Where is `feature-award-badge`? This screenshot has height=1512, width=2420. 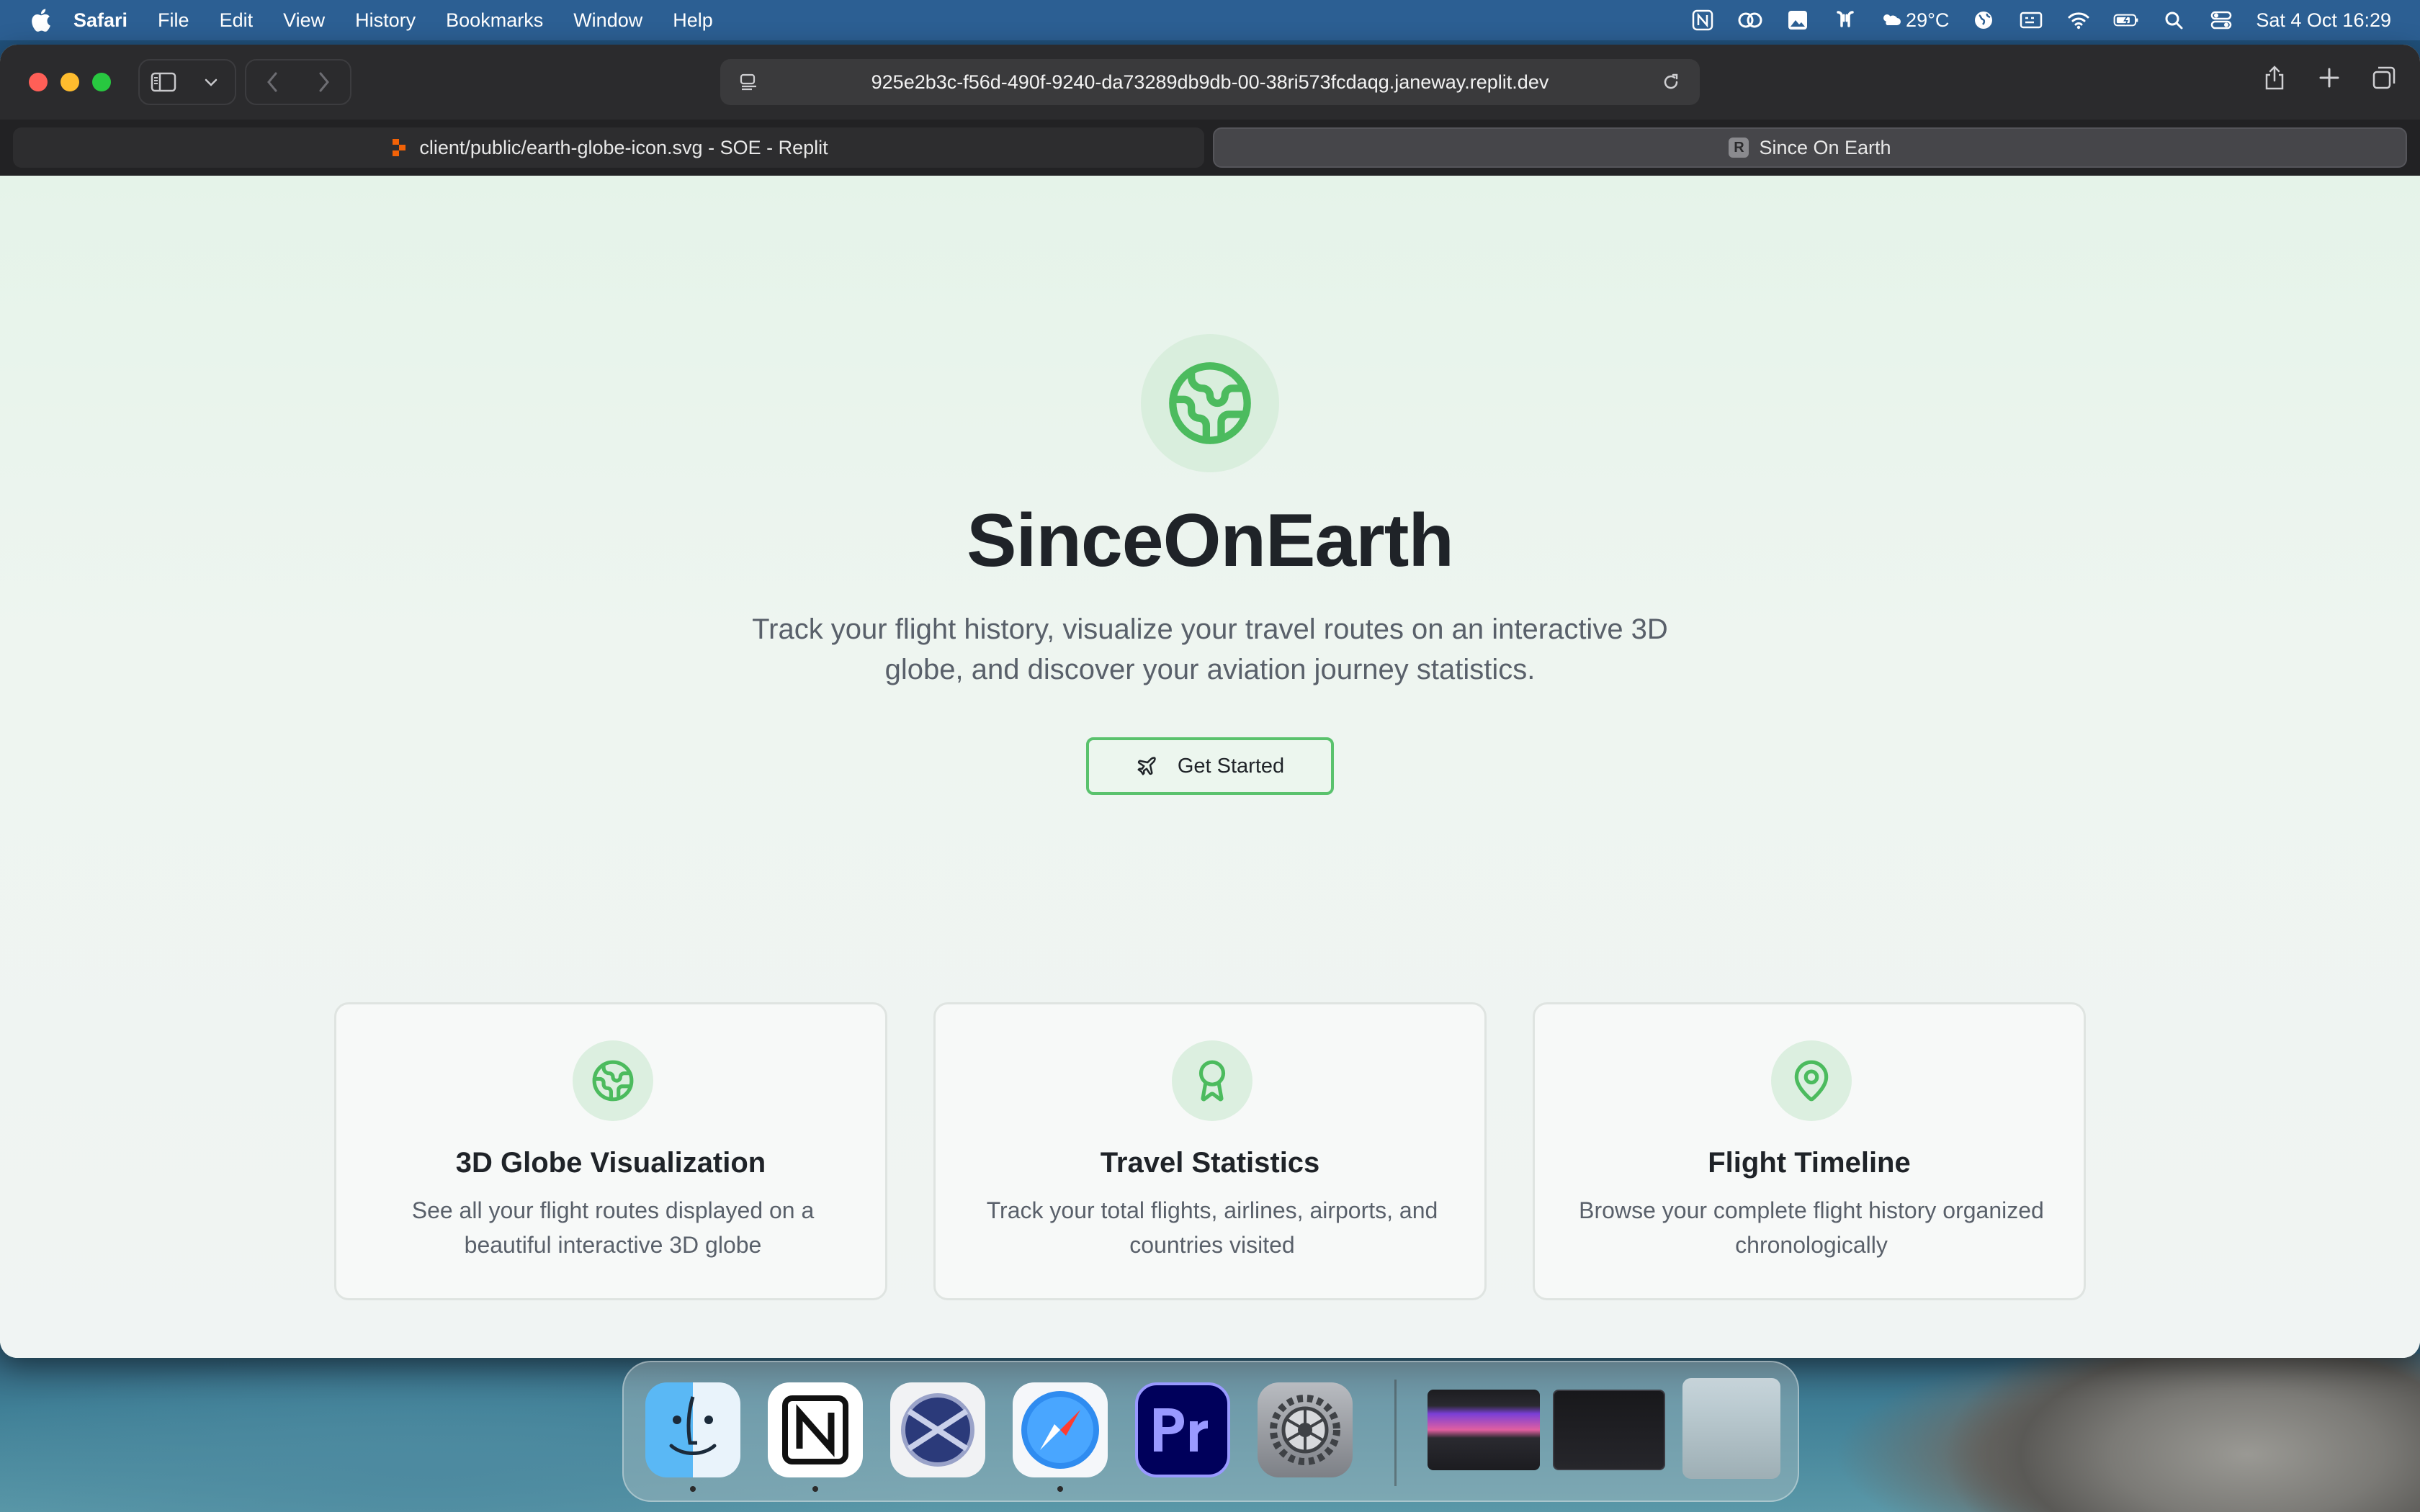
feature-award-badge is located at coordinates (1212, 1080).